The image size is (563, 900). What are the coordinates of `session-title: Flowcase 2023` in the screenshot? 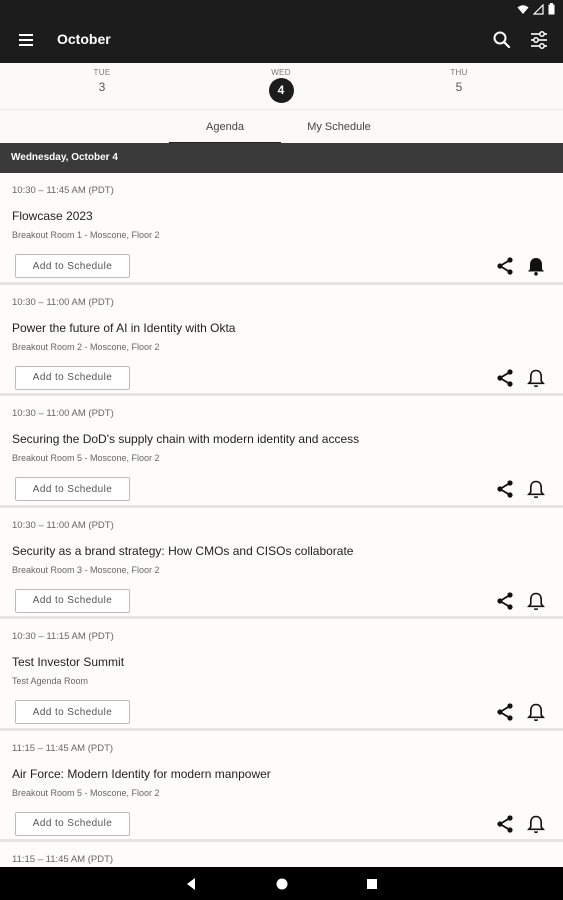 It's located at (52, 216).